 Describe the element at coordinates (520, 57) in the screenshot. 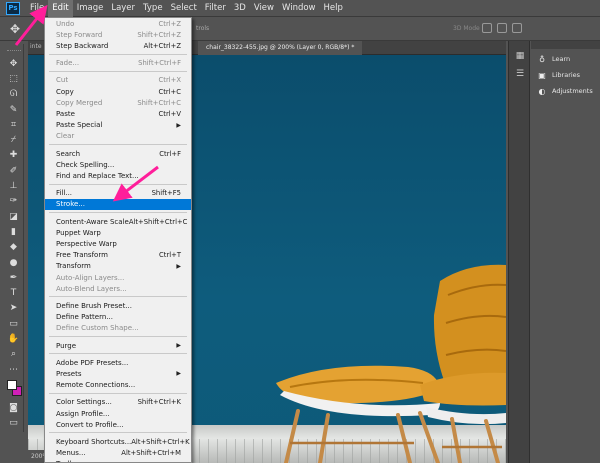

I see `history-panel-icon: ▦` at that location.